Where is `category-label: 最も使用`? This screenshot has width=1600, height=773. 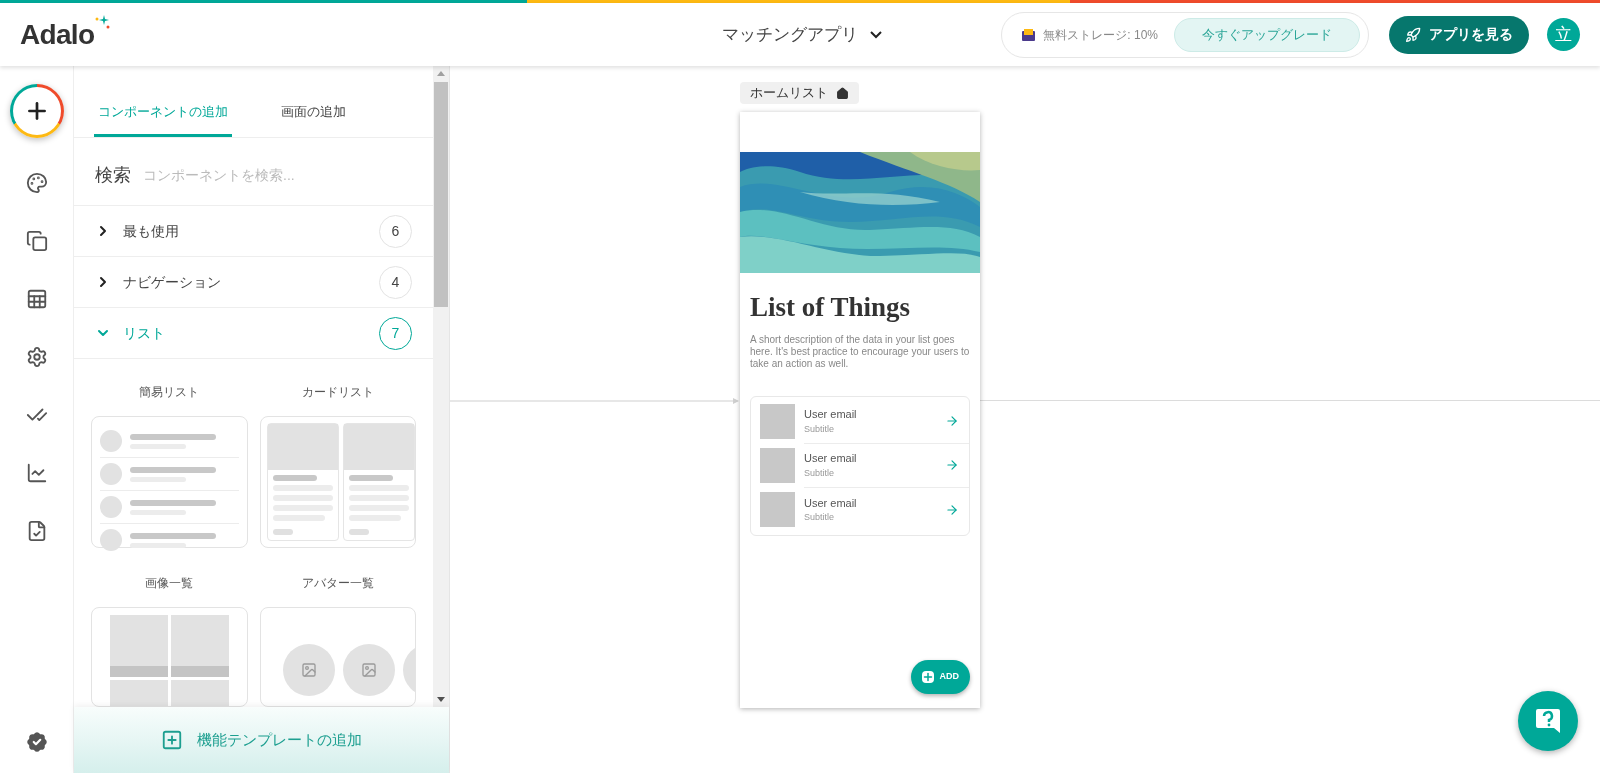
category-label: 最も使用 is located at coordinates (151, 231).